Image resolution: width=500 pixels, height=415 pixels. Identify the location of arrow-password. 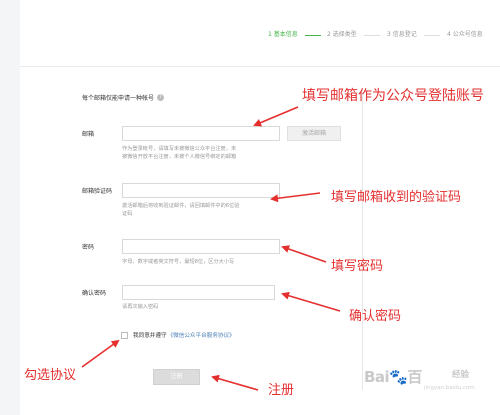
(304, 254).